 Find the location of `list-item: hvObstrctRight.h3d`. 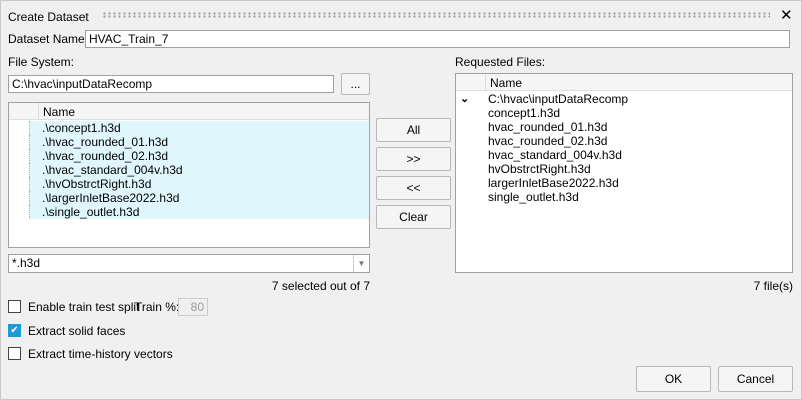

list-item: hvObstrctRight.h3d is located at coordinates (555, 169).